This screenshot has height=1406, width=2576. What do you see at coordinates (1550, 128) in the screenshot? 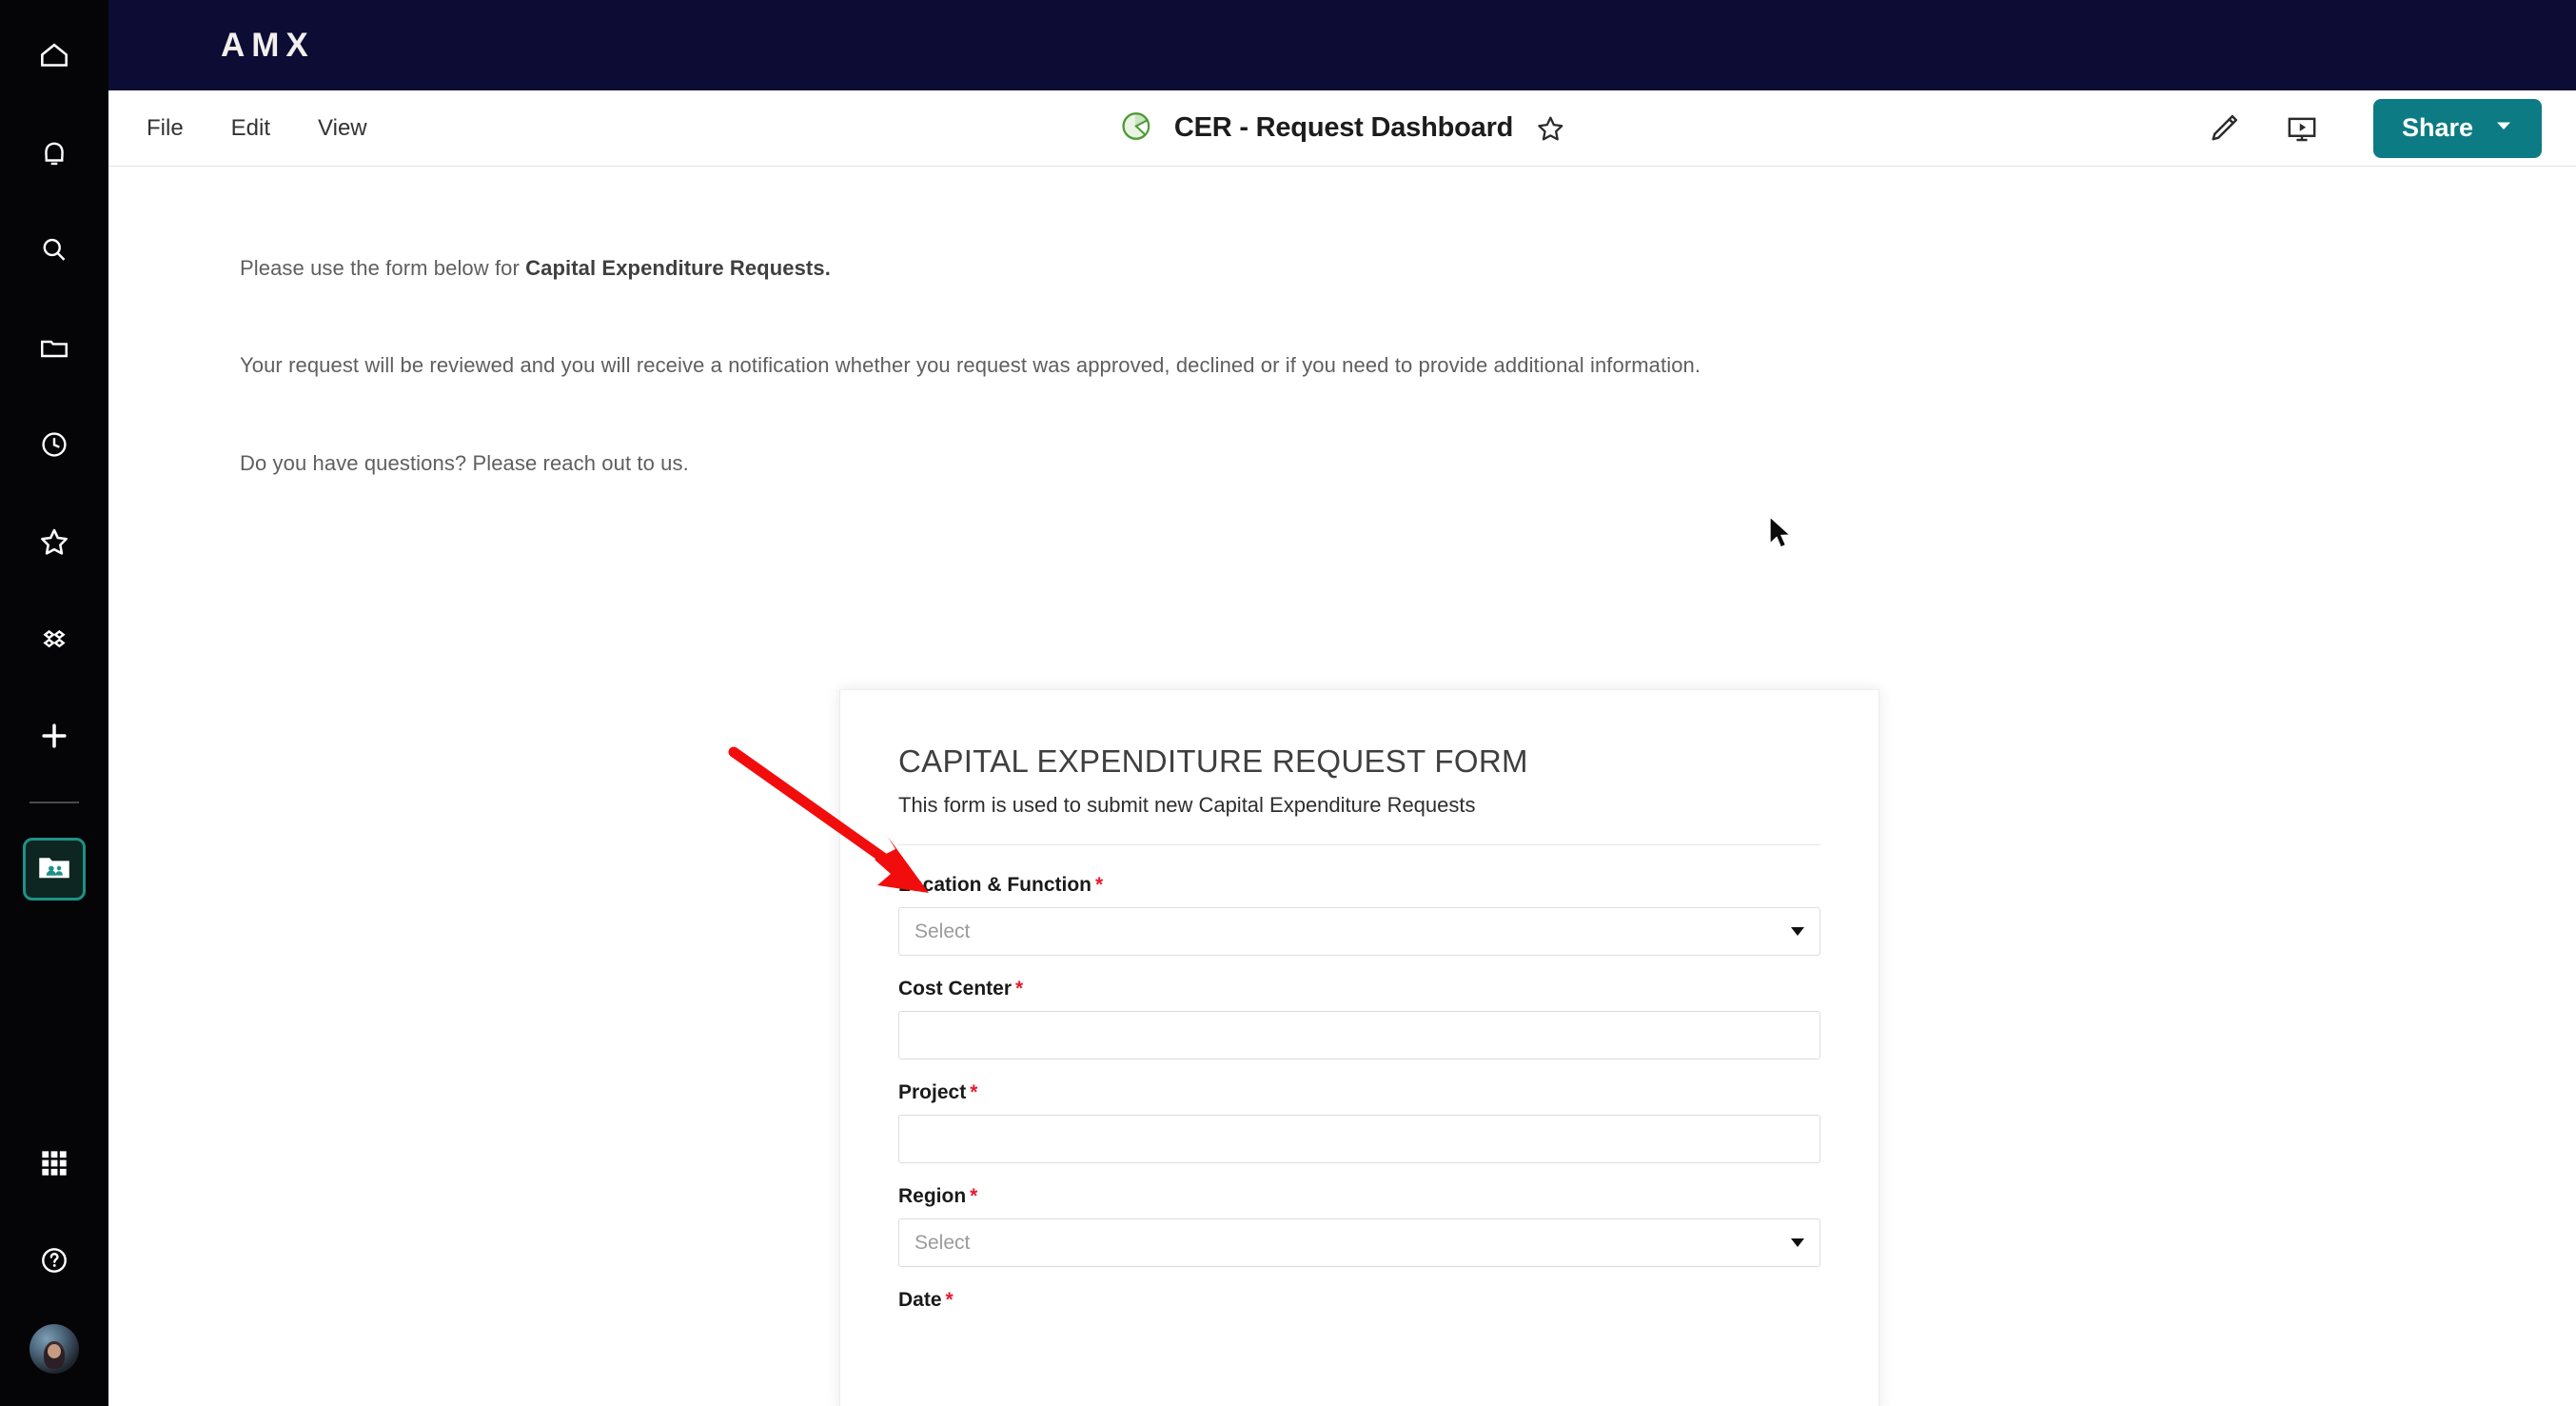
I see `star-outline-icon` at bounding box center [1550, 128].